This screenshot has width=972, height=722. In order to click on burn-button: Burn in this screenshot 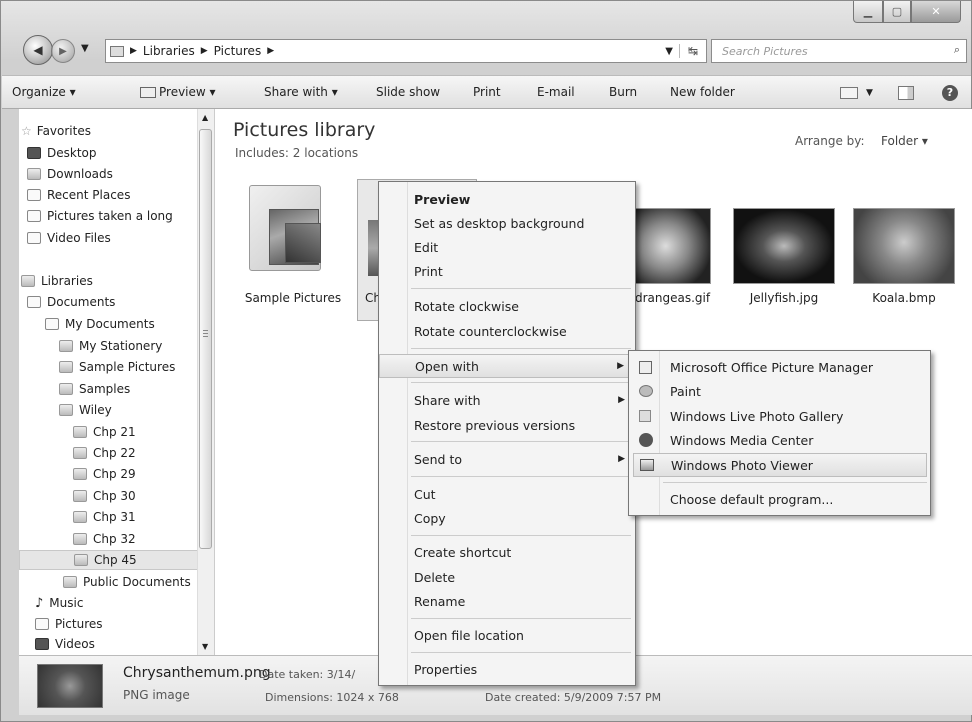, I will do `click(623, 92)`.